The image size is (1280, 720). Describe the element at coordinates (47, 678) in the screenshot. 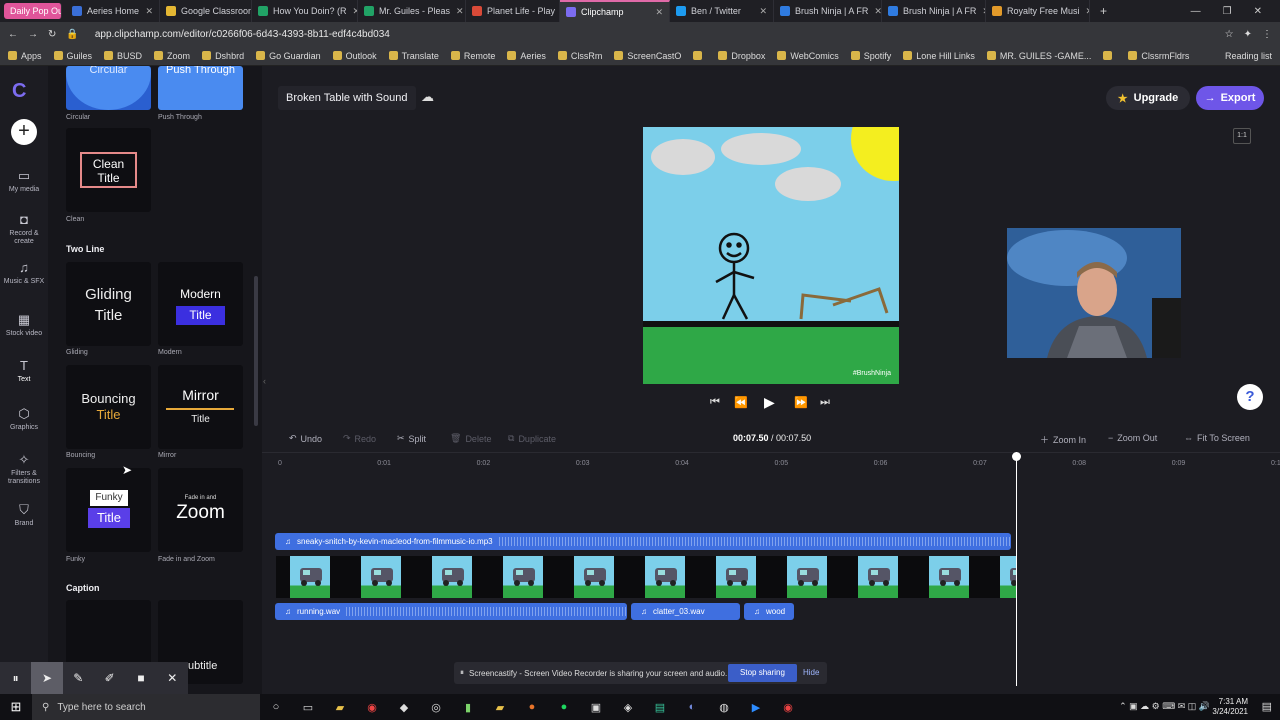

I see `cursor-tool-button: ➤` at that location.